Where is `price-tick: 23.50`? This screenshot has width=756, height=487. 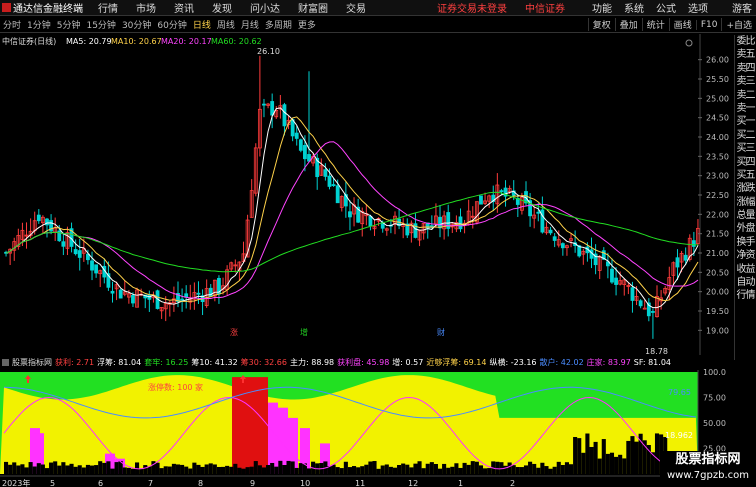
price-tick: 23.50 is located at coordinates (717, 156).